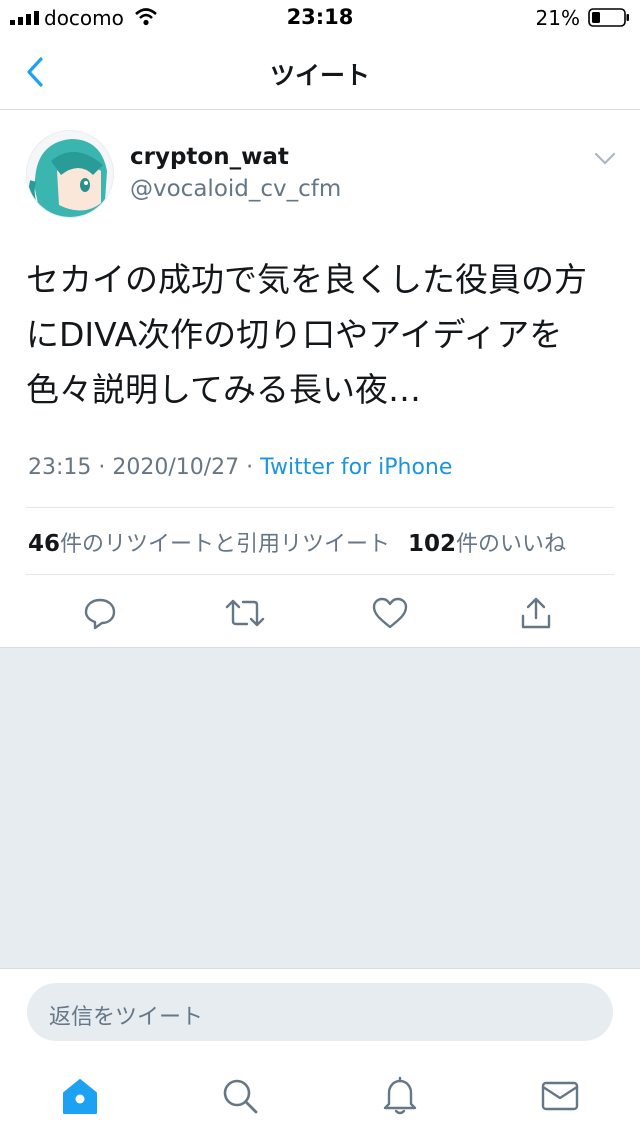 This screenshot has height=1138, width=640. I want to click on messages-icon, so click(560, 1096).